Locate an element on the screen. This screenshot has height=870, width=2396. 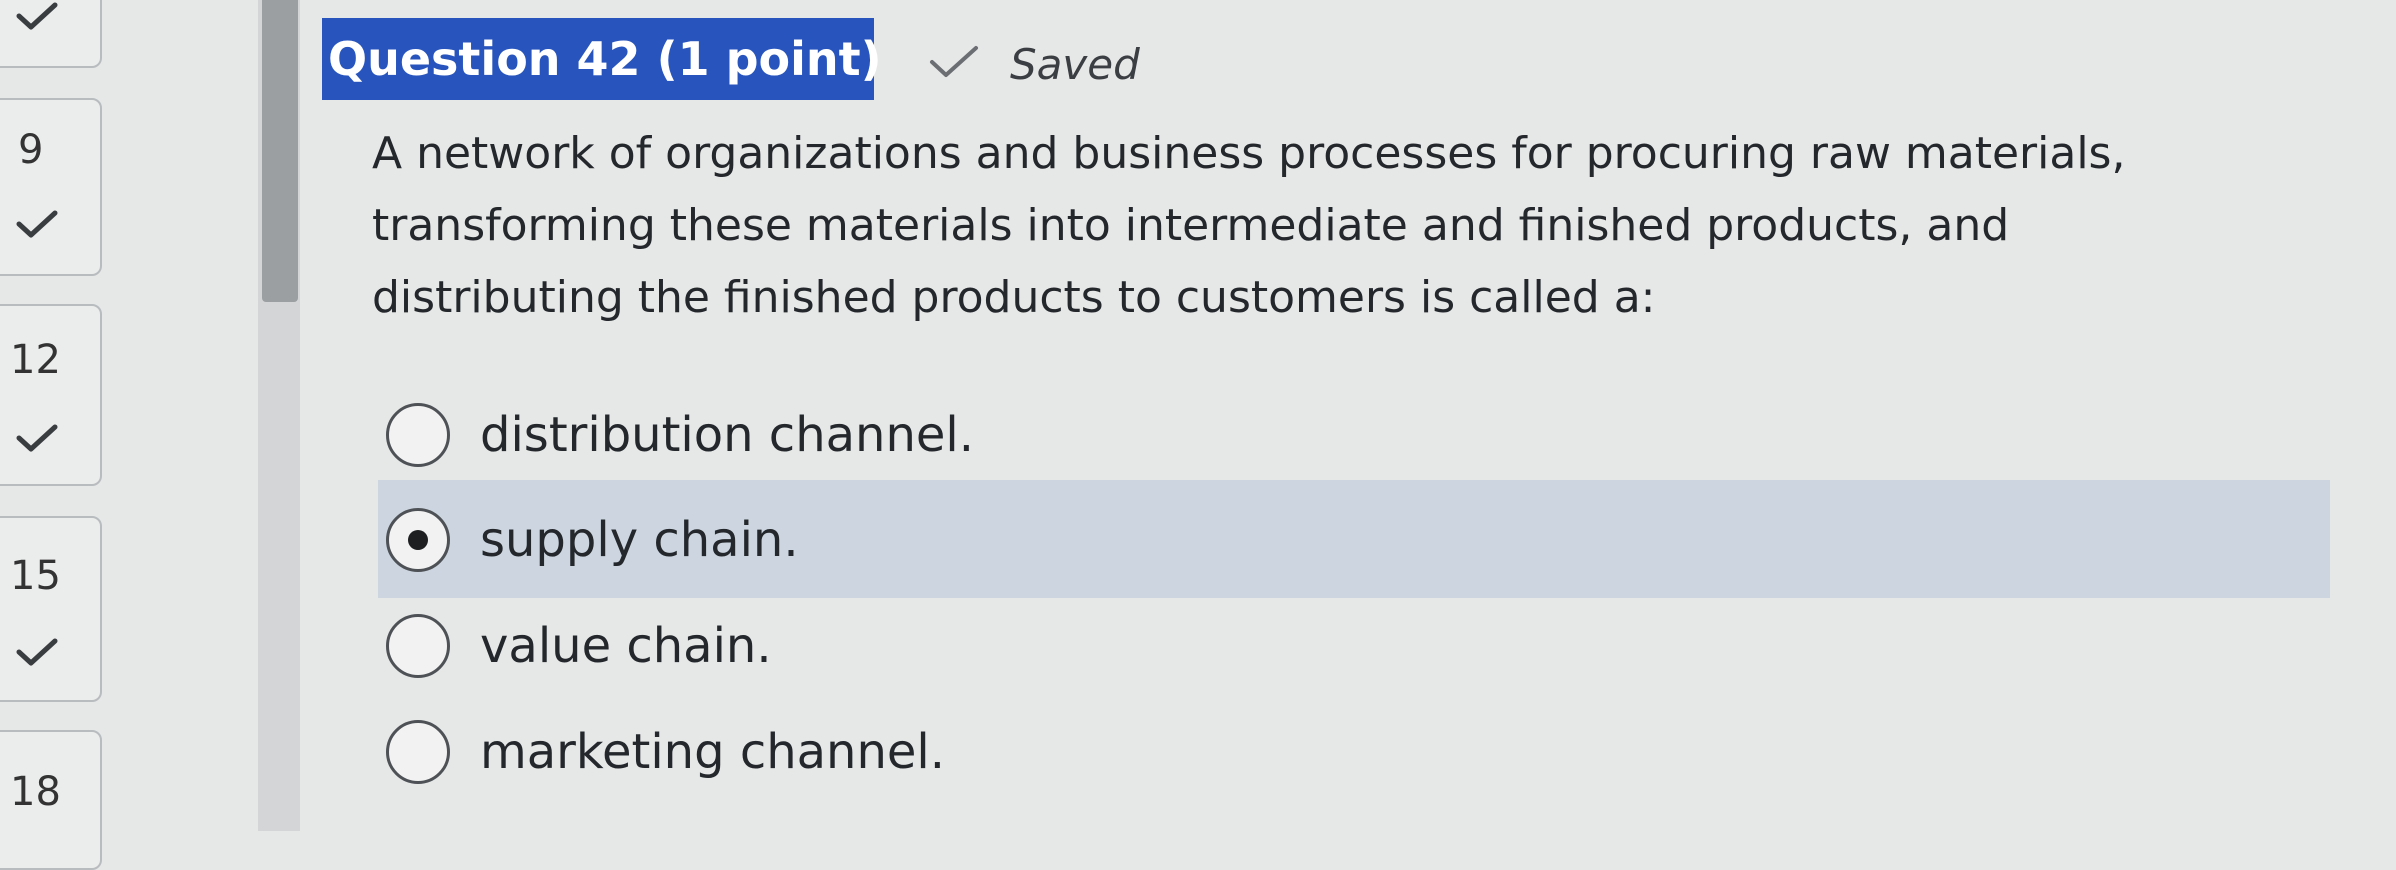
nav-number: 12 is located at coordinates (35, 360).